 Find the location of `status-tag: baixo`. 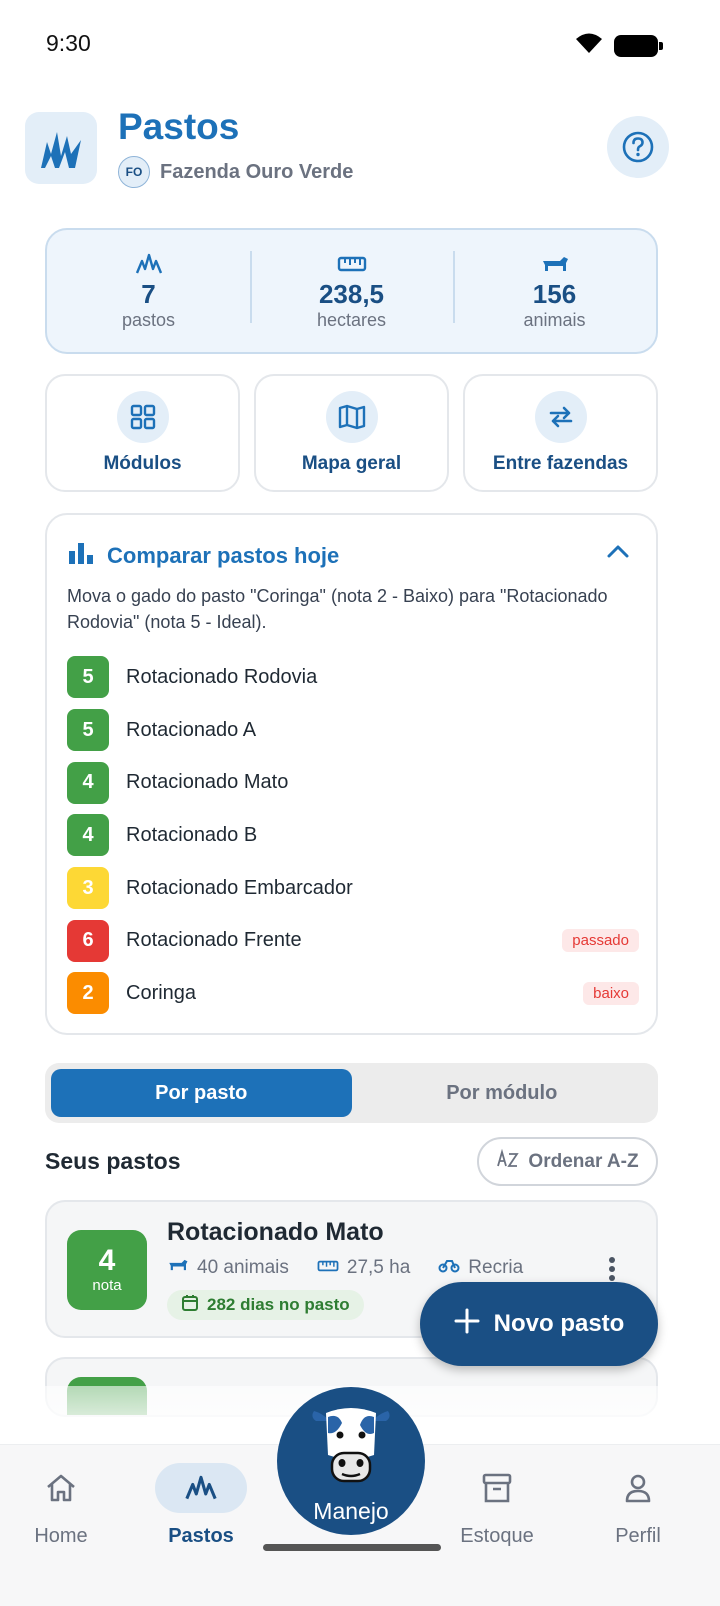

status-tag: baixo is located at coordinates (611, 993).